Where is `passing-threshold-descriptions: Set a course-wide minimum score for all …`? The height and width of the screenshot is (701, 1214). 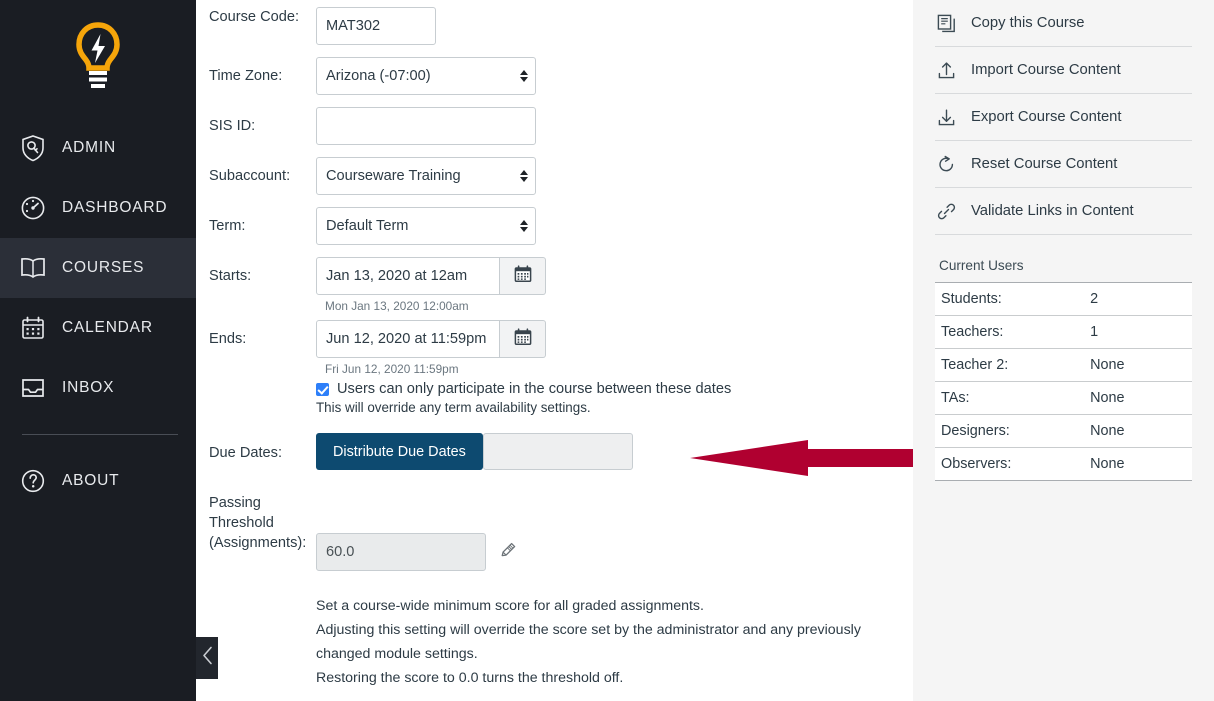 passing-threshold-descriptions: Set a course-wide minimum score for all … is located at coordinates (614, 642).